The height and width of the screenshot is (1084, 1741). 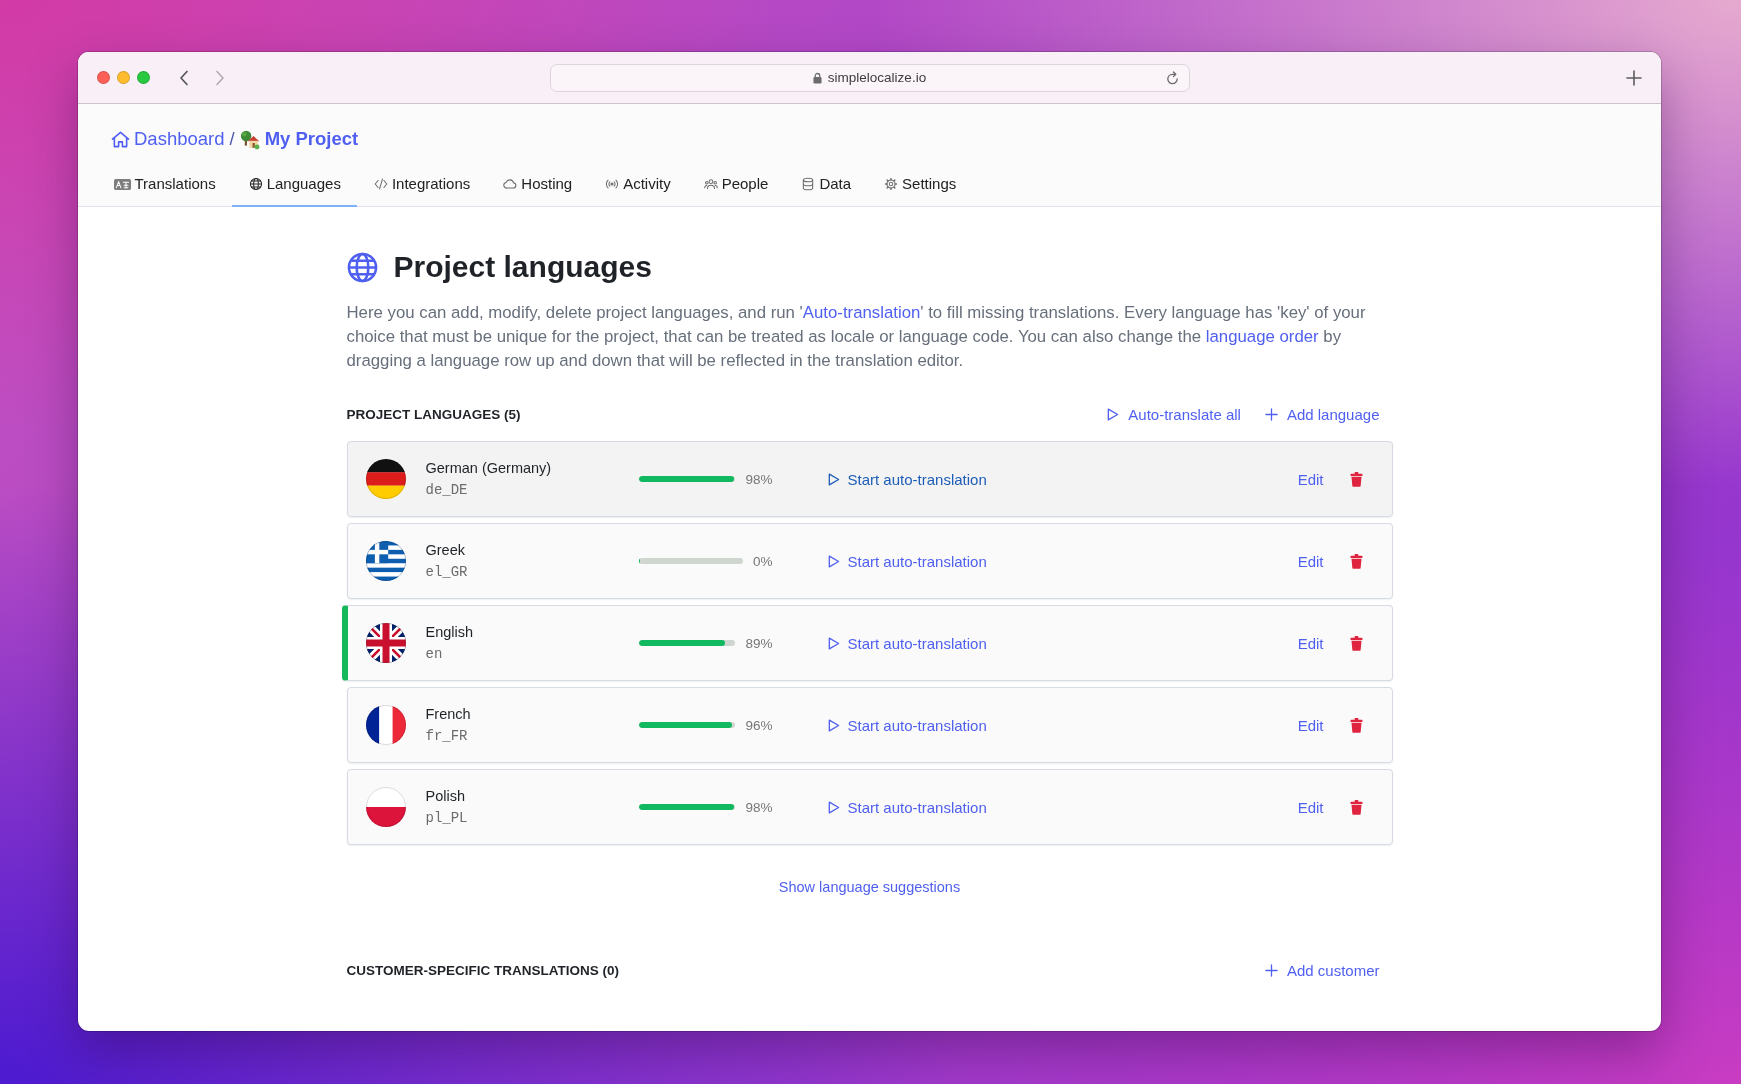 What do you see at coordinates (385, 643) in the screenshot?
I see `british-flag-icon` at bounding box center [385, 643].